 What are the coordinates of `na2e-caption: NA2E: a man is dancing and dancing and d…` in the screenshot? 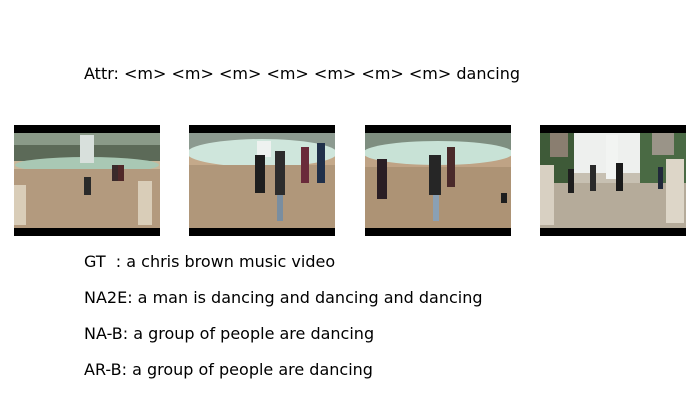 It's located at (283, 297).